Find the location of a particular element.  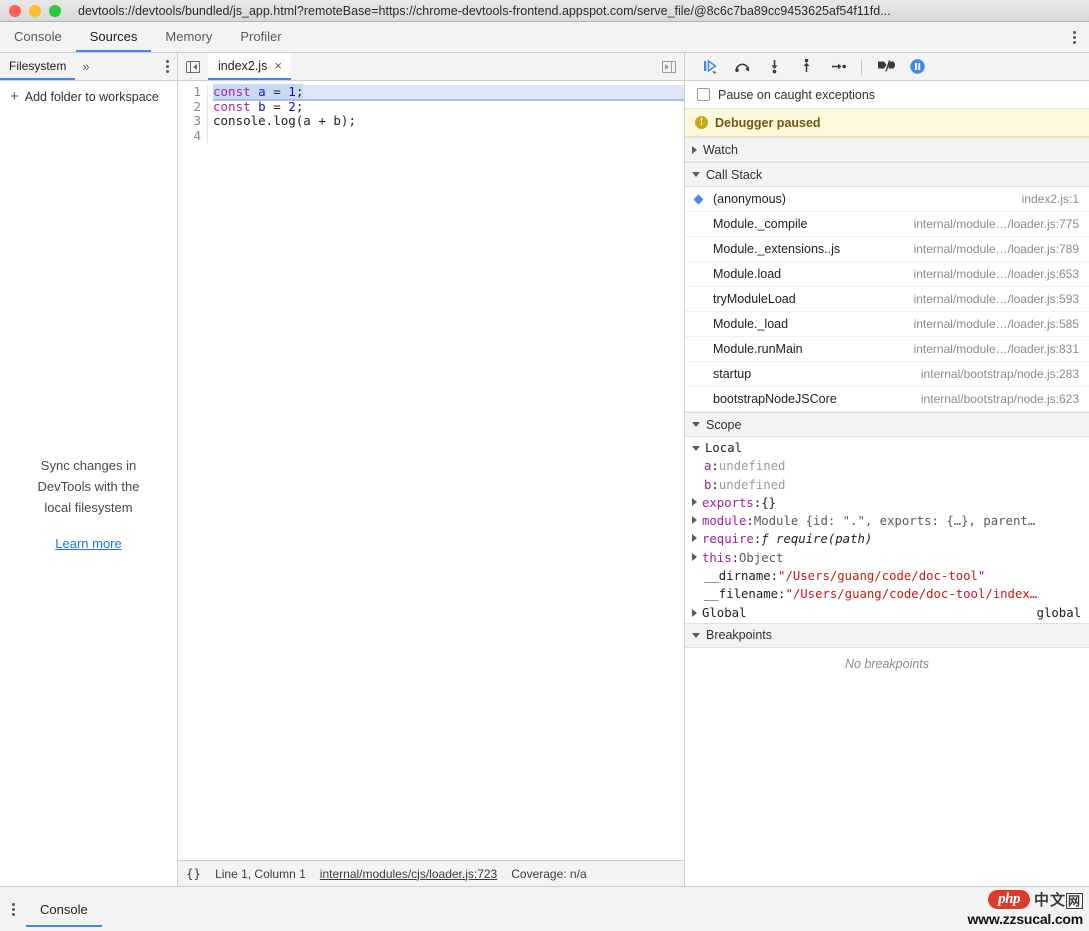

line-number-gutter: 1 2 3 4 is located at coordinates (193, 114).